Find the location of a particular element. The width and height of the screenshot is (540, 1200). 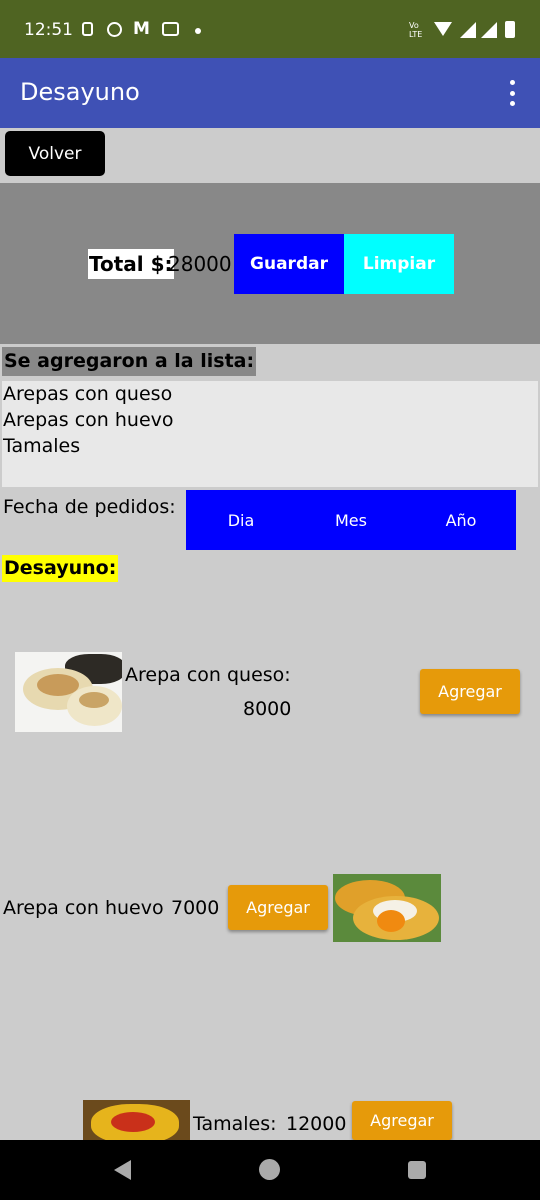

day-field: Dia is located at coordinates (241, 520).